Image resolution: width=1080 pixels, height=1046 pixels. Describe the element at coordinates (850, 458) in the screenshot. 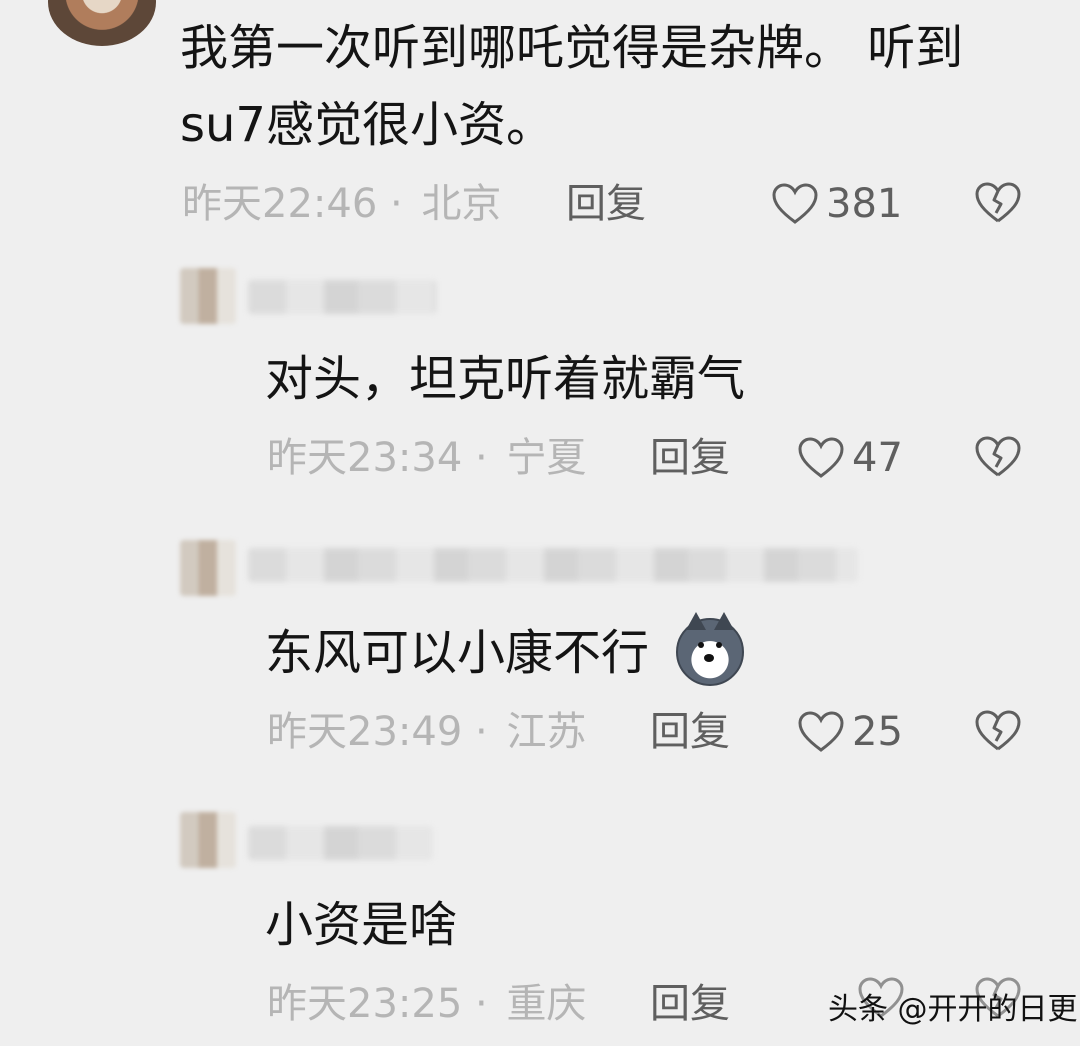

I see `like-button: 47` at that location.